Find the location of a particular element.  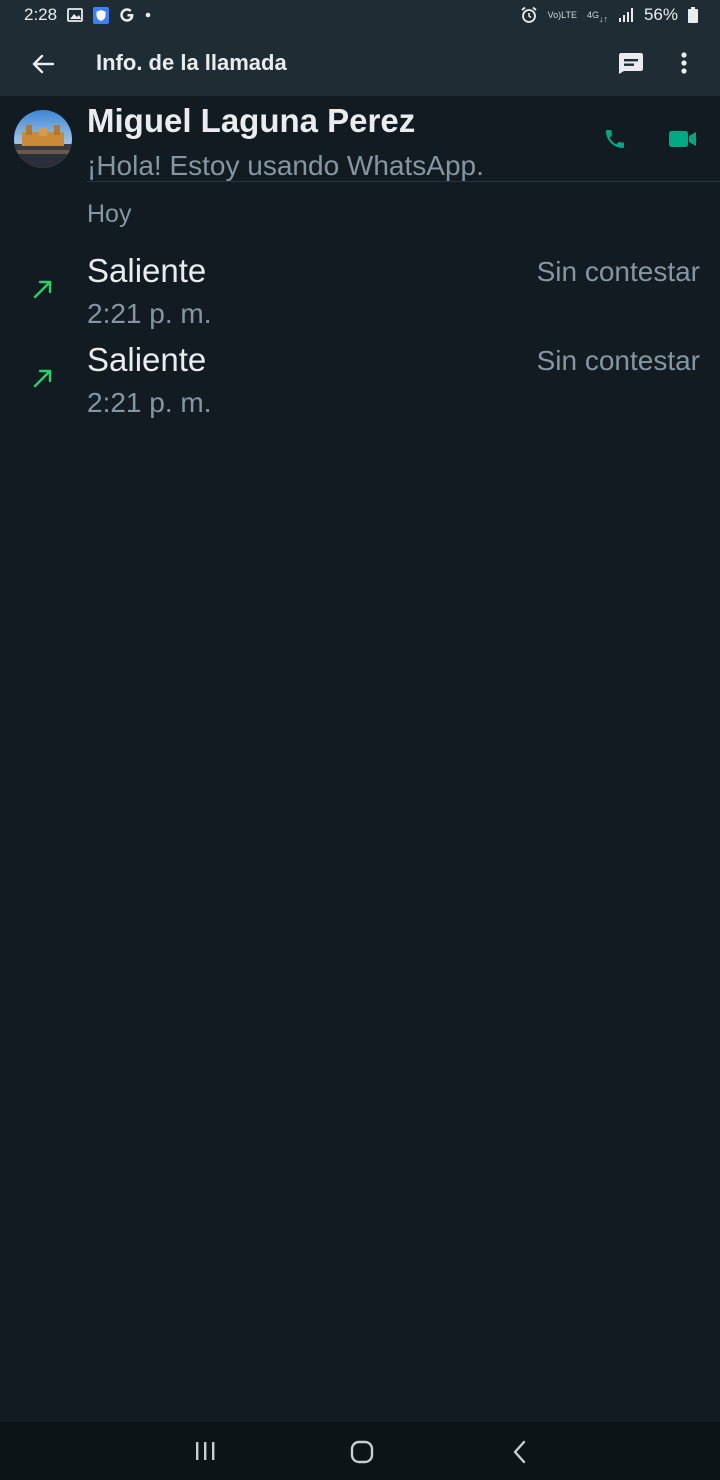

message-icon is located at coordinates (631, 63).